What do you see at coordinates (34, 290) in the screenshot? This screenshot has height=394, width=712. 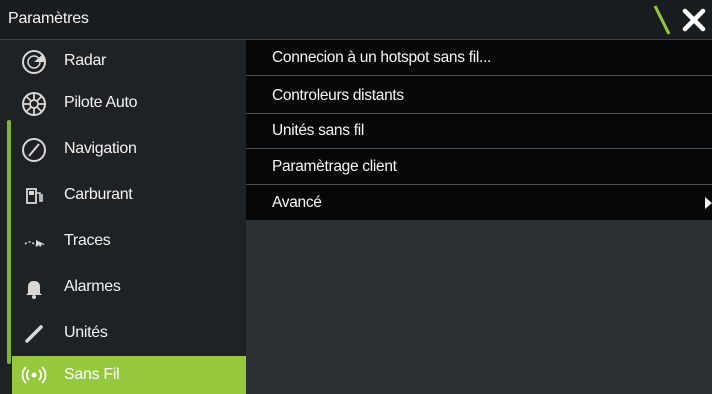 I see `bell-icon` at bounding box center [34, 290].